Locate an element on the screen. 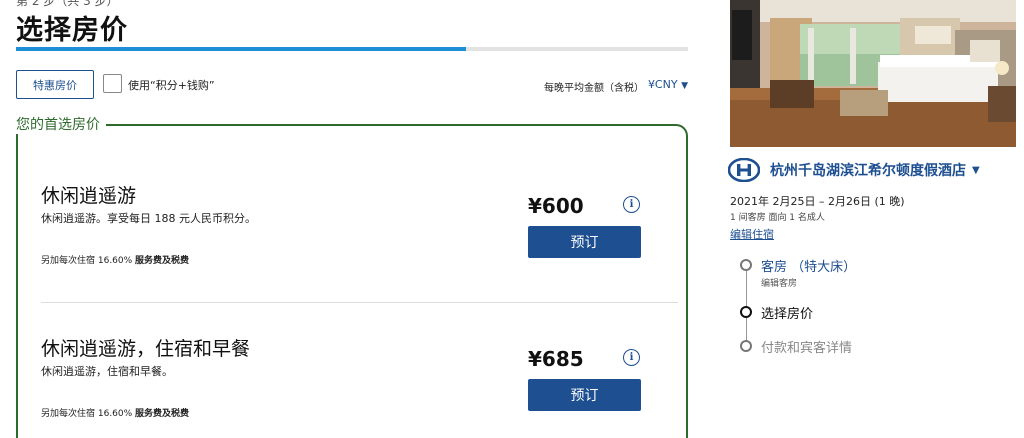  rate-name: 休闲逍遥游，住宿和早餐 is located at coordinates (146, 349).